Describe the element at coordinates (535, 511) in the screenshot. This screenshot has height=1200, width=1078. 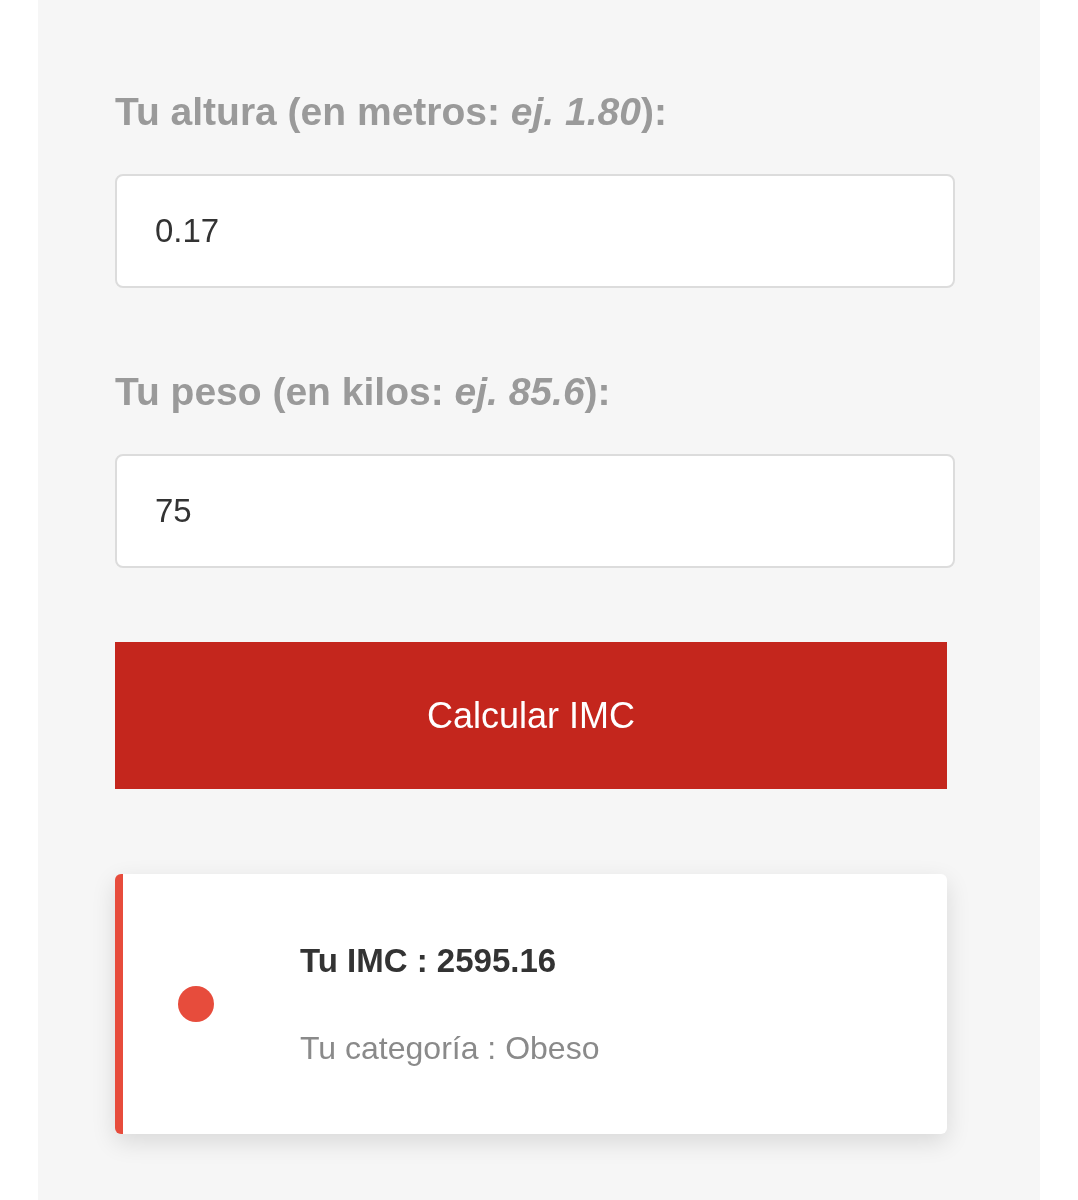
I see `input-field: 75` at that location.